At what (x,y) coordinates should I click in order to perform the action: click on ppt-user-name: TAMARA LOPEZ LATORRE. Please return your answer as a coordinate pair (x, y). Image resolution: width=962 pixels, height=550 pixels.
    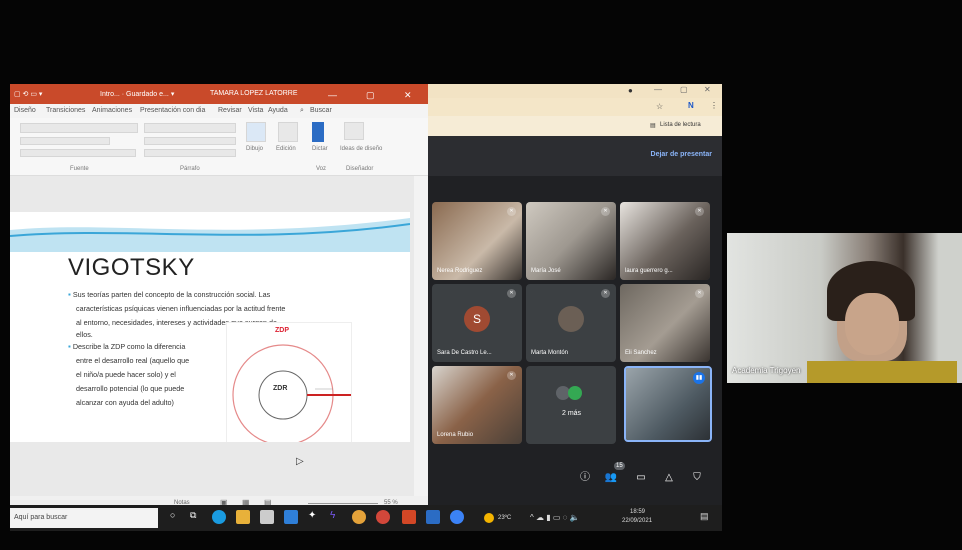
    Looking at the image, I should click on (254, 93).